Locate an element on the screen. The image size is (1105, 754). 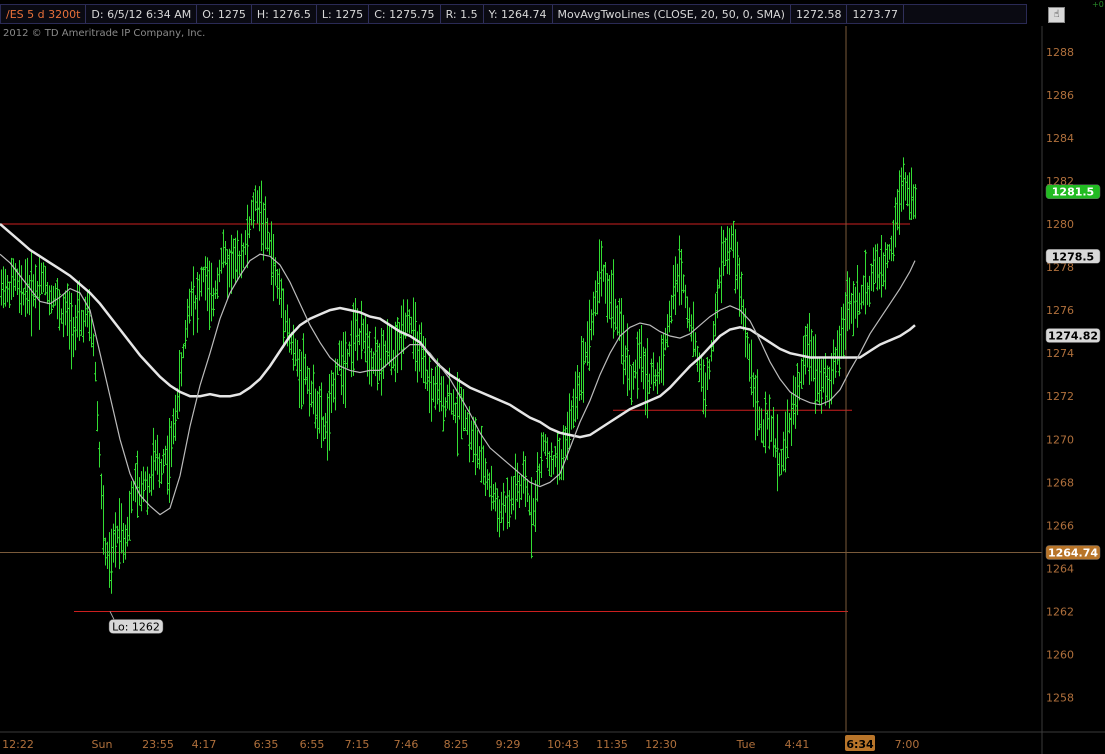
y-tick-label: 1272 is located at coordinates (1060, 396).